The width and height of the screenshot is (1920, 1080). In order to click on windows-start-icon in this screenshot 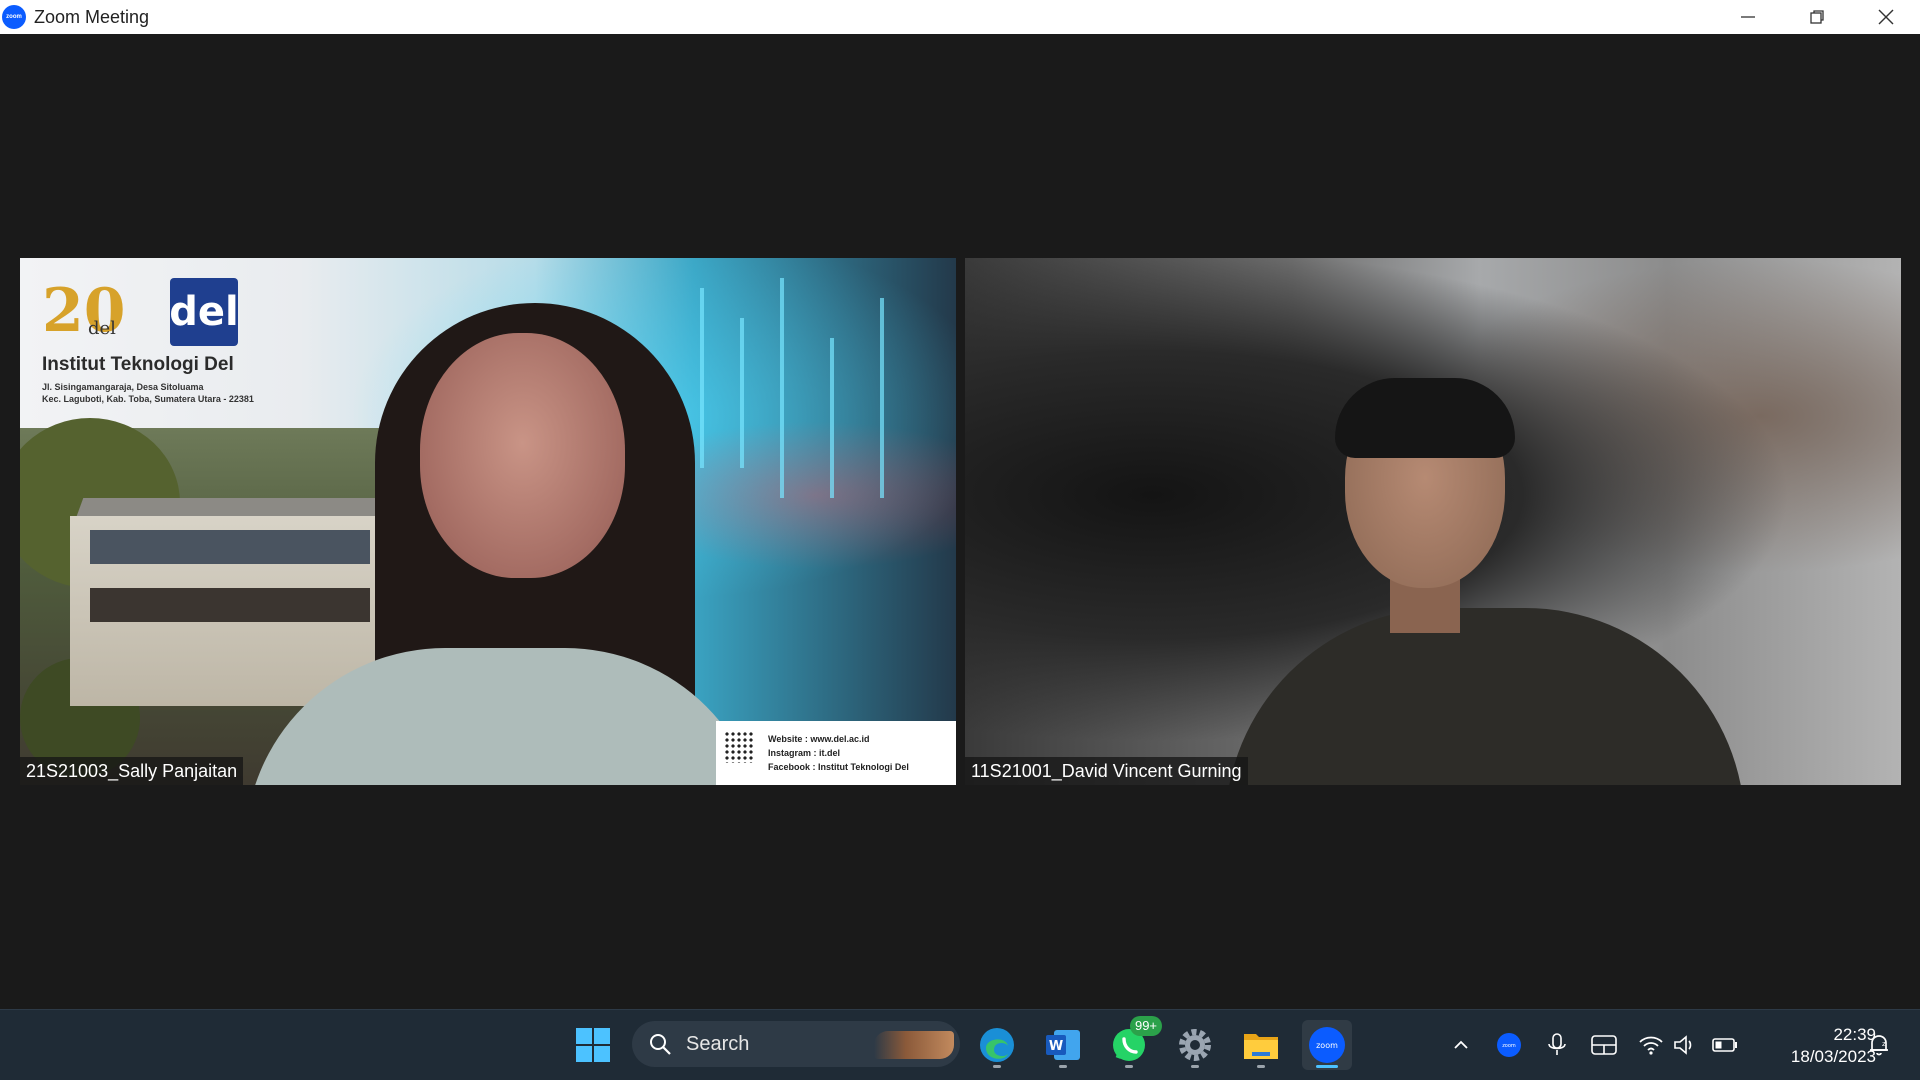, I will do `click(593, 1045)`.